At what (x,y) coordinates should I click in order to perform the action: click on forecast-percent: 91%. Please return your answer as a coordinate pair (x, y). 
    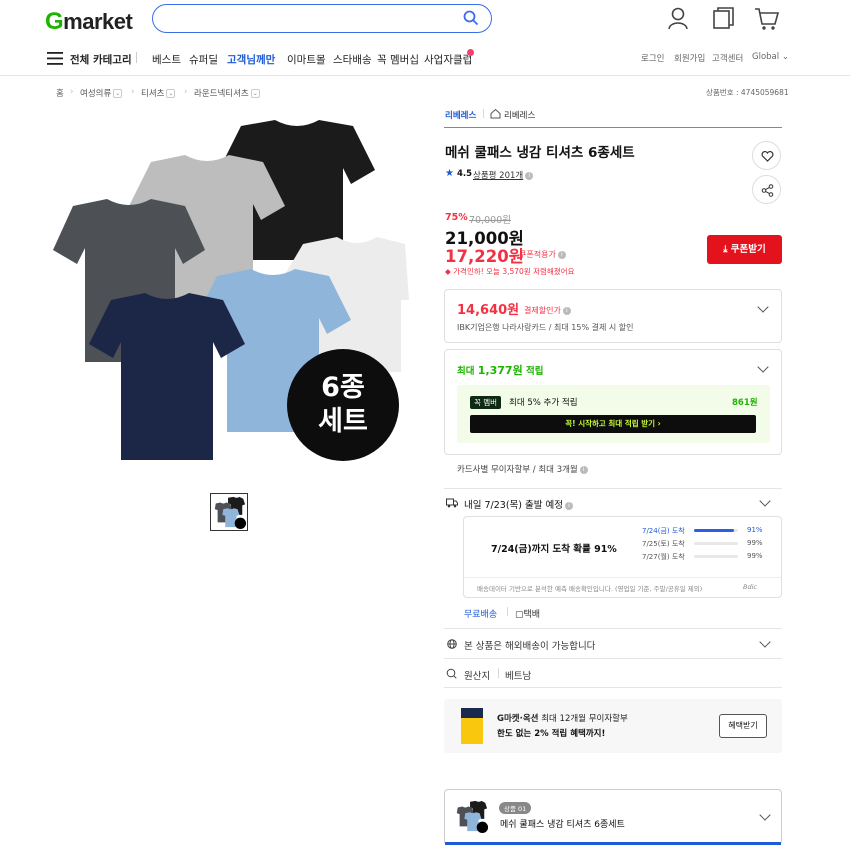
    Looking at the image, I should click on (755, 530).